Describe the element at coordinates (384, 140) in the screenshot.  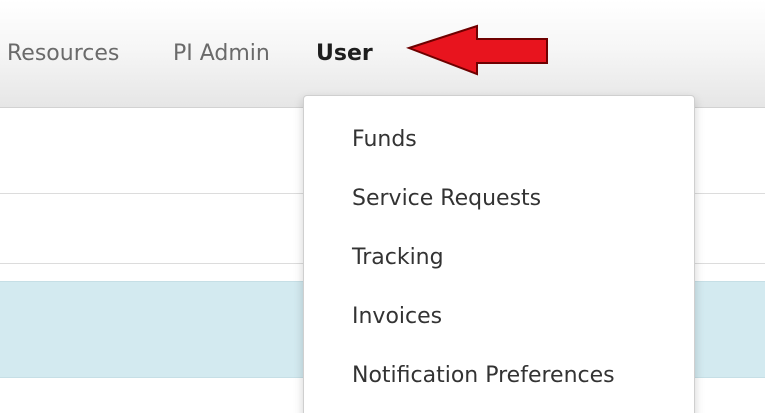
I see `menu-item-funds: Funds` at that location.